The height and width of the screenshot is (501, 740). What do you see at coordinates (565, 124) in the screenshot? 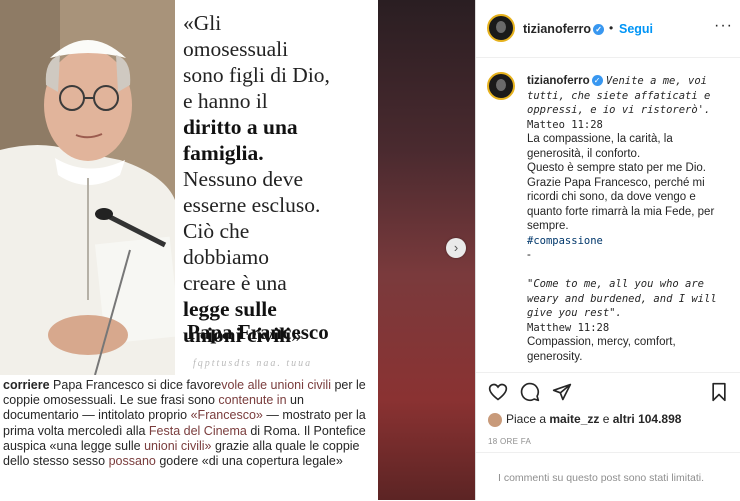
I see `comment-ref-italian: Matteo 11:28` at bounding box center [565, 124].